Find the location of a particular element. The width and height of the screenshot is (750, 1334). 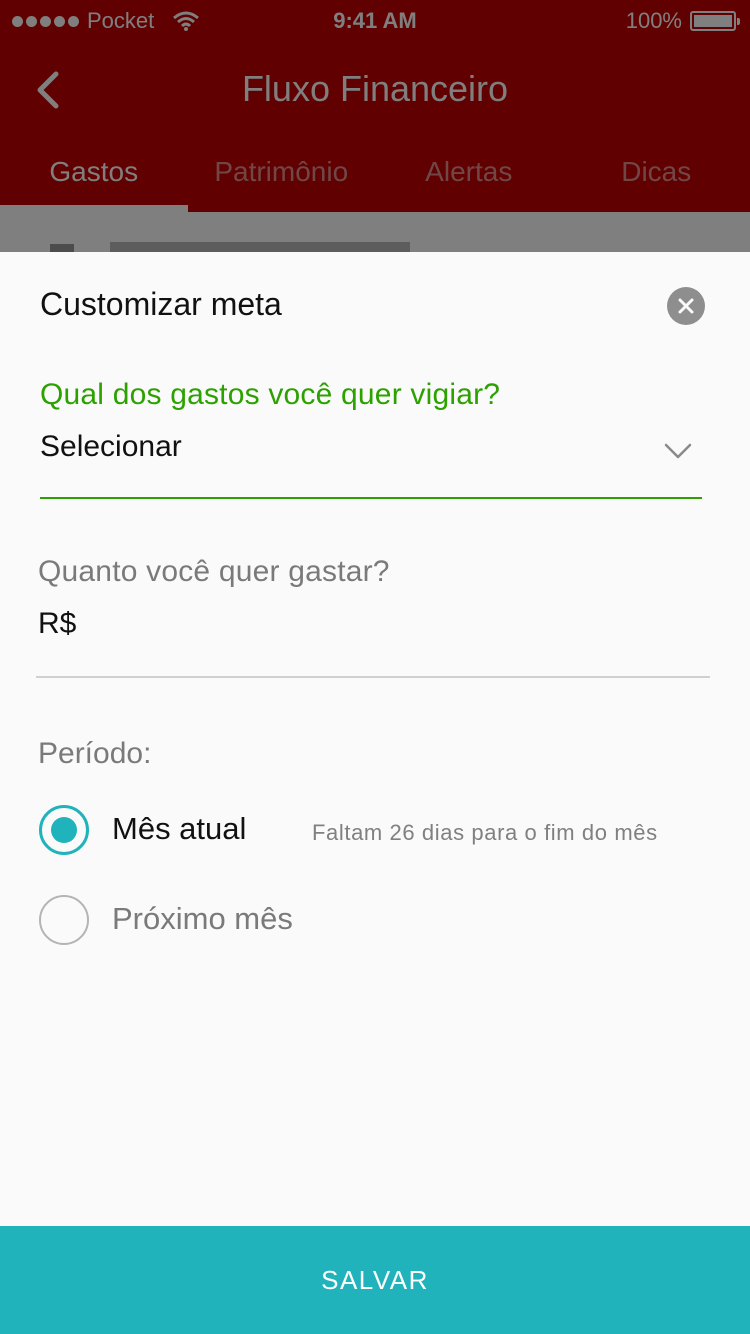

save-button: SALVAR is located at coordinates (375, 1280).